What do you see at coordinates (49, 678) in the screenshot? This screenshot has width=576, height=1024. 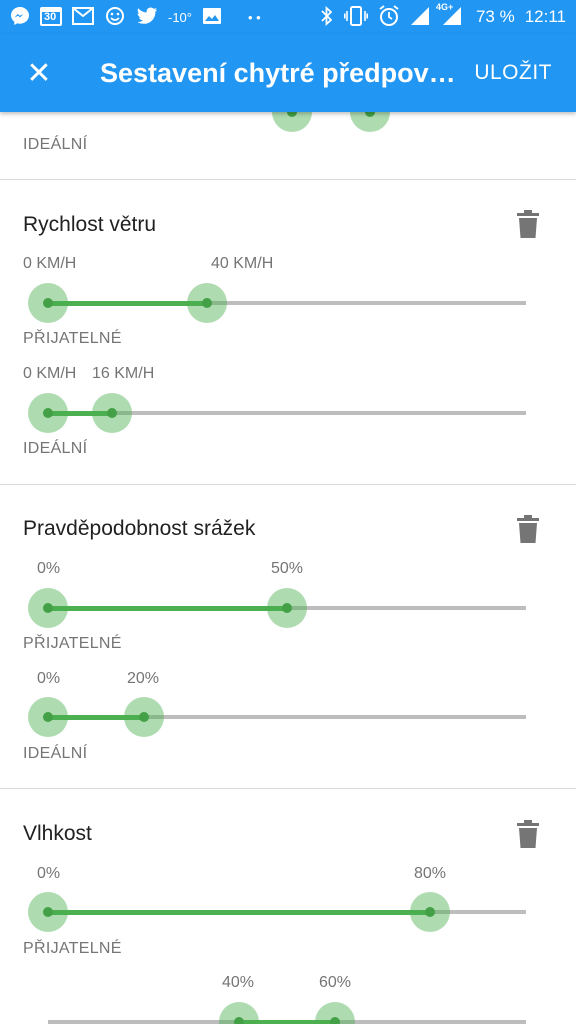 I see `precipitation-ideal-min-label: 0%` at bounding box center [49, 678].